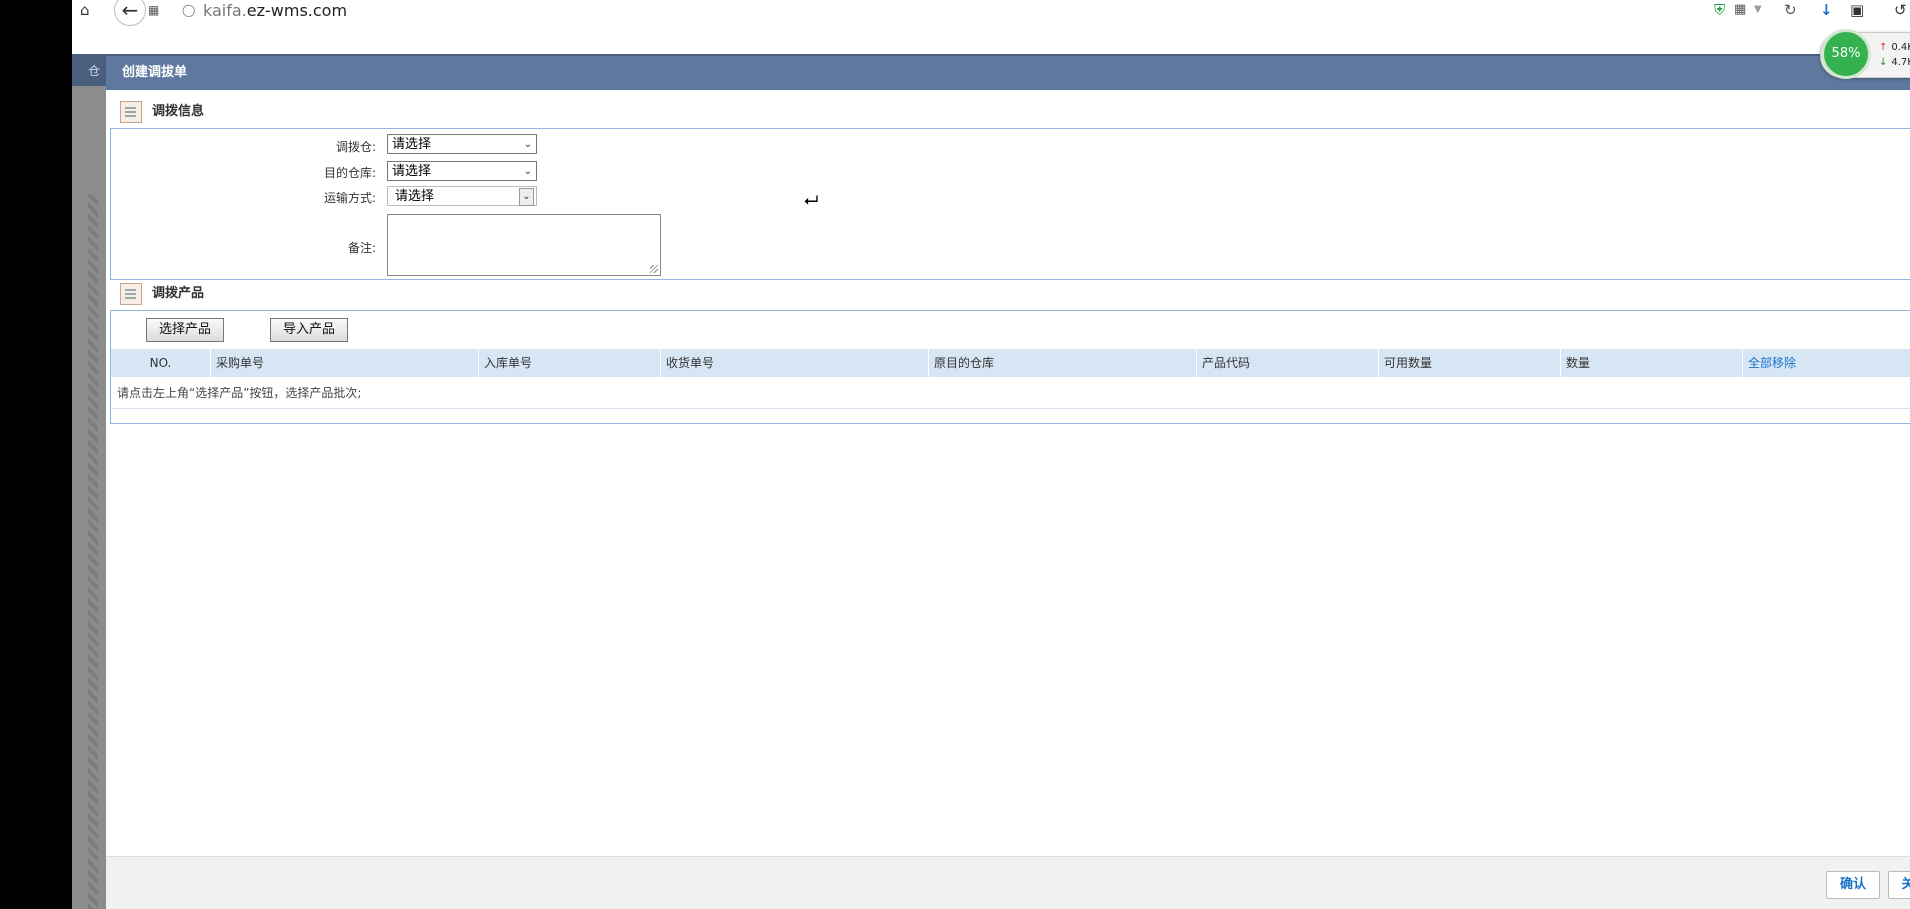 The width and height of the screenshot is (1910, 909). Describe the element at coordinates (94, 71) in the screenshot. I see `nav-item: 仓` at that location.